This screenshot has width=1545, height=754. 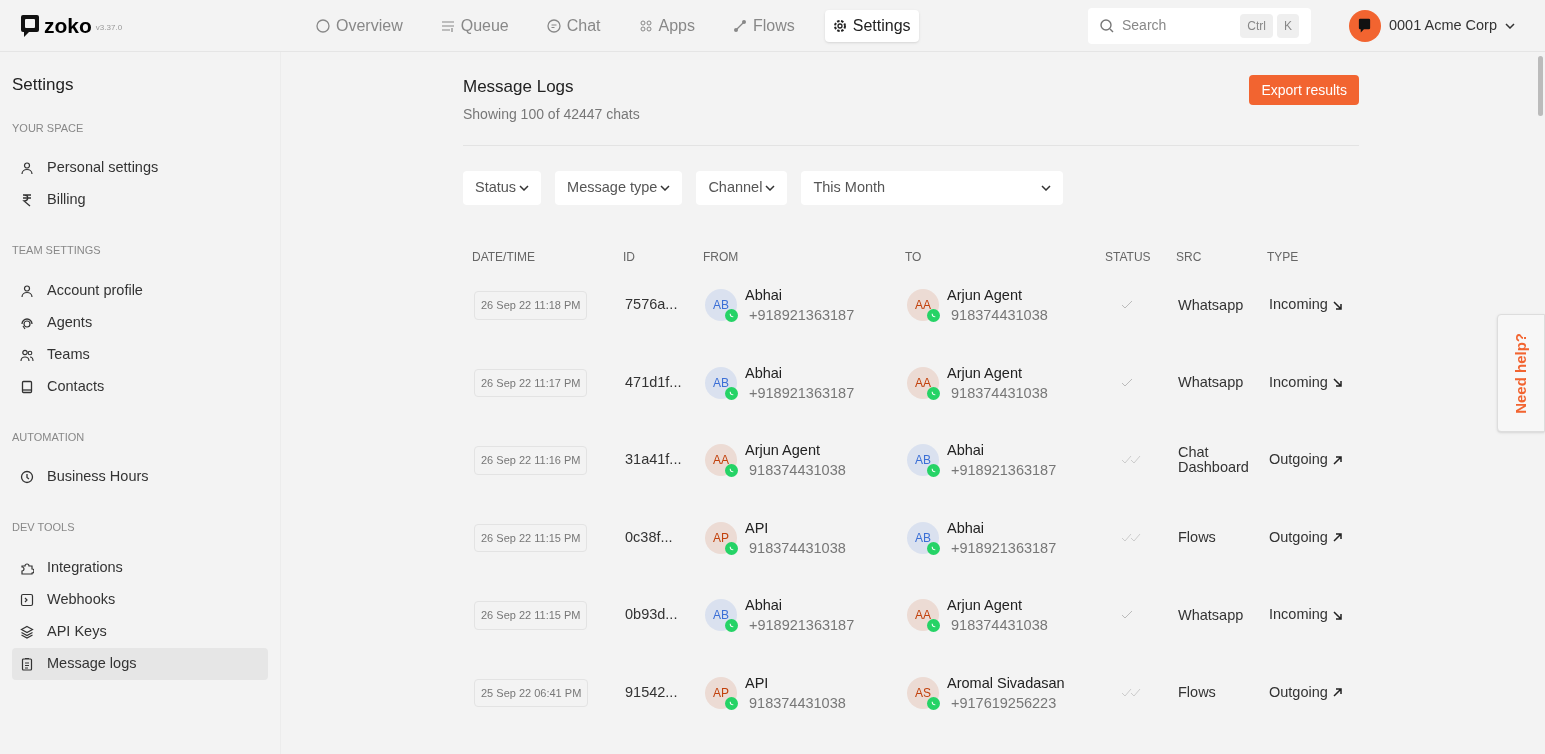 I want to click on list-icon, so click(x=447, y=25).